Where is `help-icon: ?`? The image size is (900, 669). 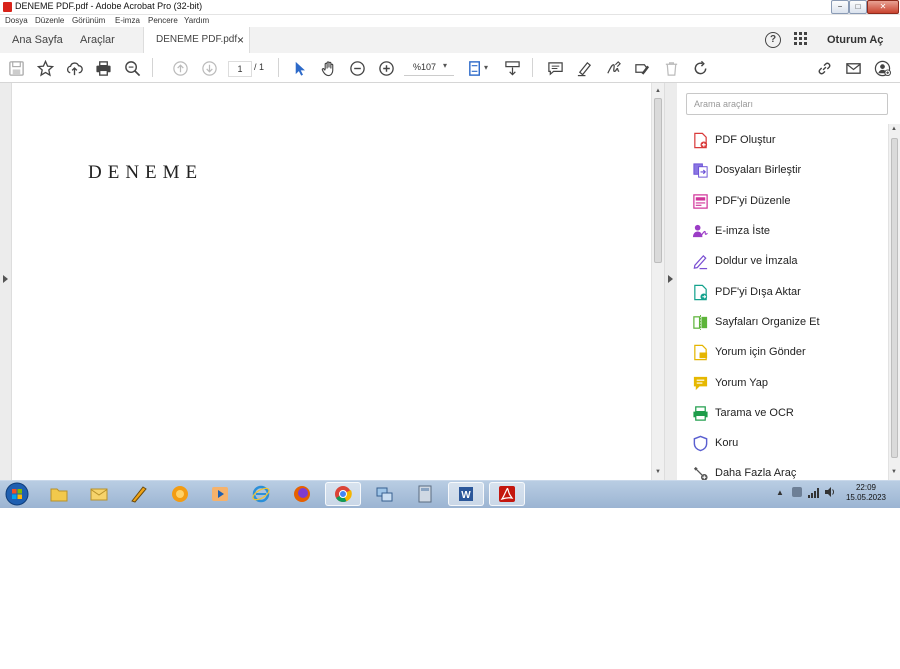 help-icon: ? is located at coordinates (773, 40).